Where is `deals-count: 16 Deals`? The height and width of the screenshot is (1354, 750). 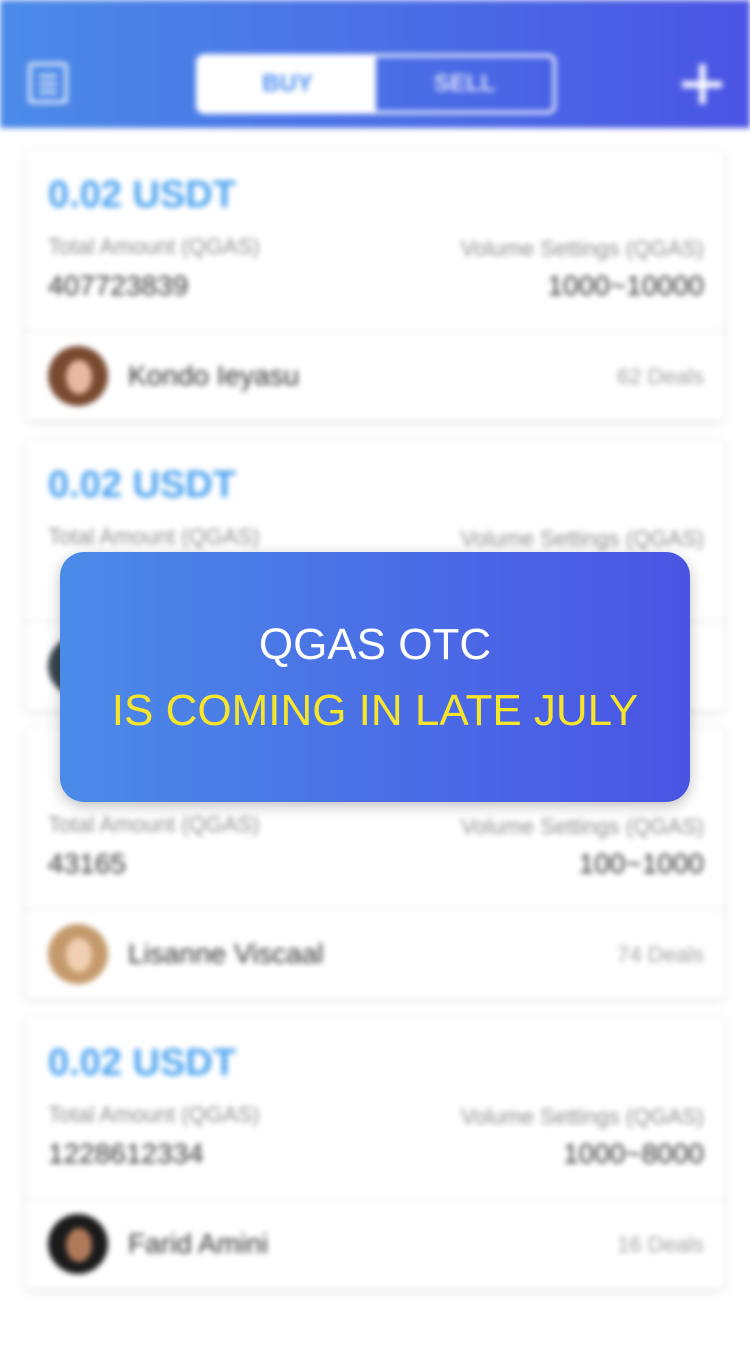
deals-count: 16 Deals is located at coordinates (660, 1244).